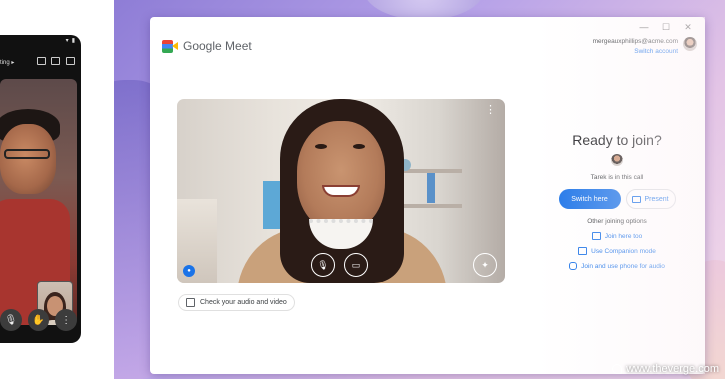 The image size is (725, 379). I want to click on mic-toggle-button: 🎙, so click(323, 265).